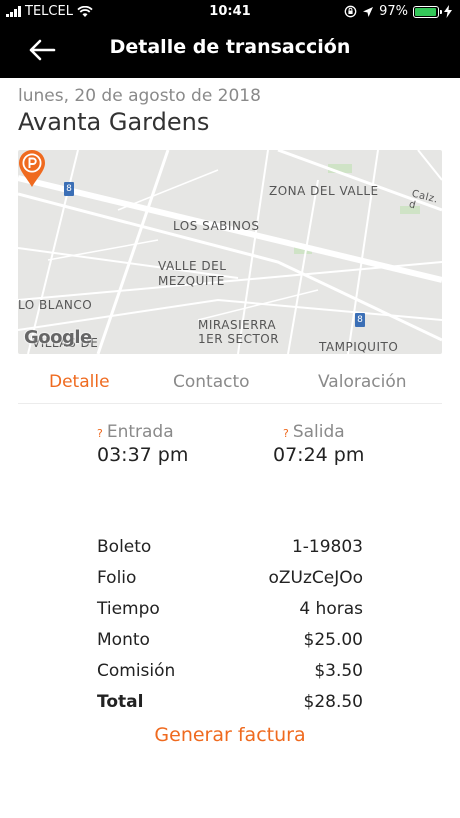  Describe the element at coordinates (230, 645) in the screenshot. I see `detail-row: Monto $25.00` at that location.